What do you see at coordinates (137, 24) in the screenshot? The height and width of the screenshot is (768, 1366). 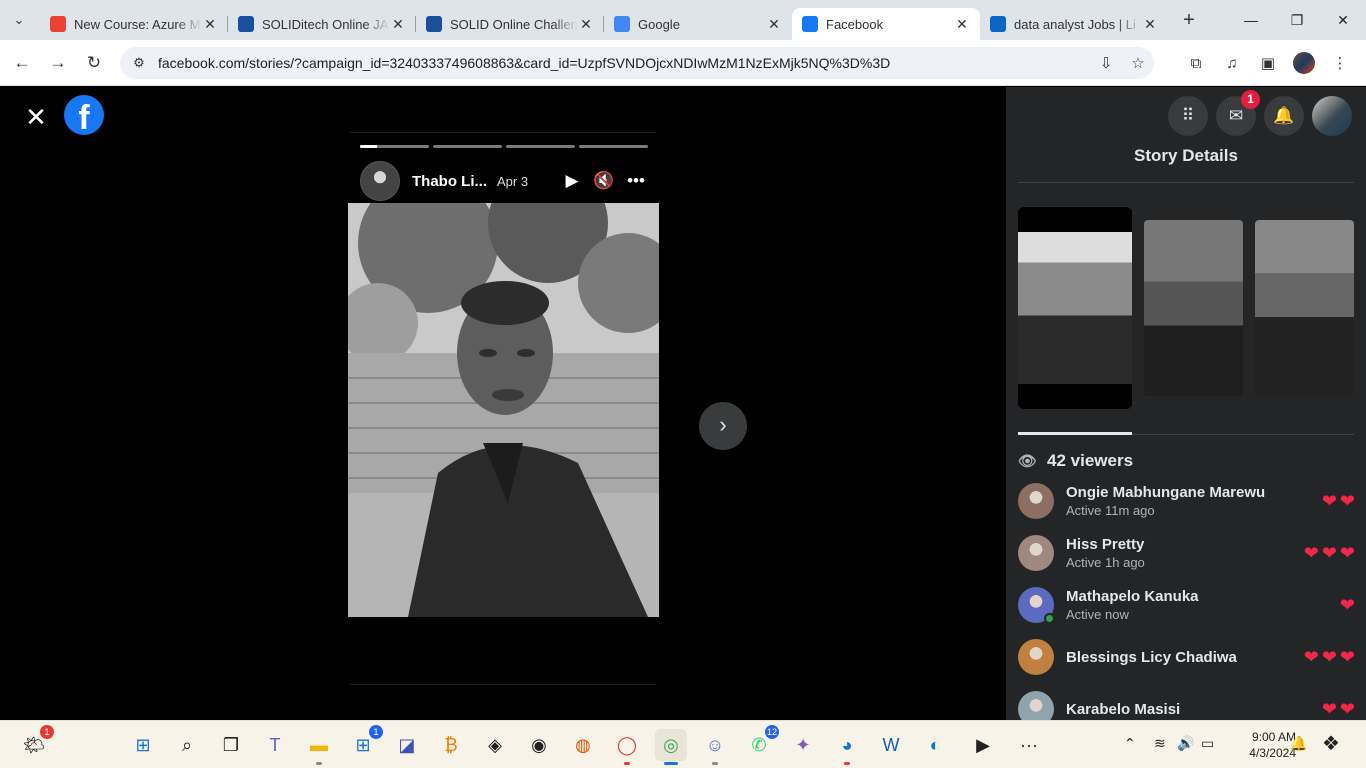 I see `tab-title: New Course: Azure M` at bounding box center [137, 24].